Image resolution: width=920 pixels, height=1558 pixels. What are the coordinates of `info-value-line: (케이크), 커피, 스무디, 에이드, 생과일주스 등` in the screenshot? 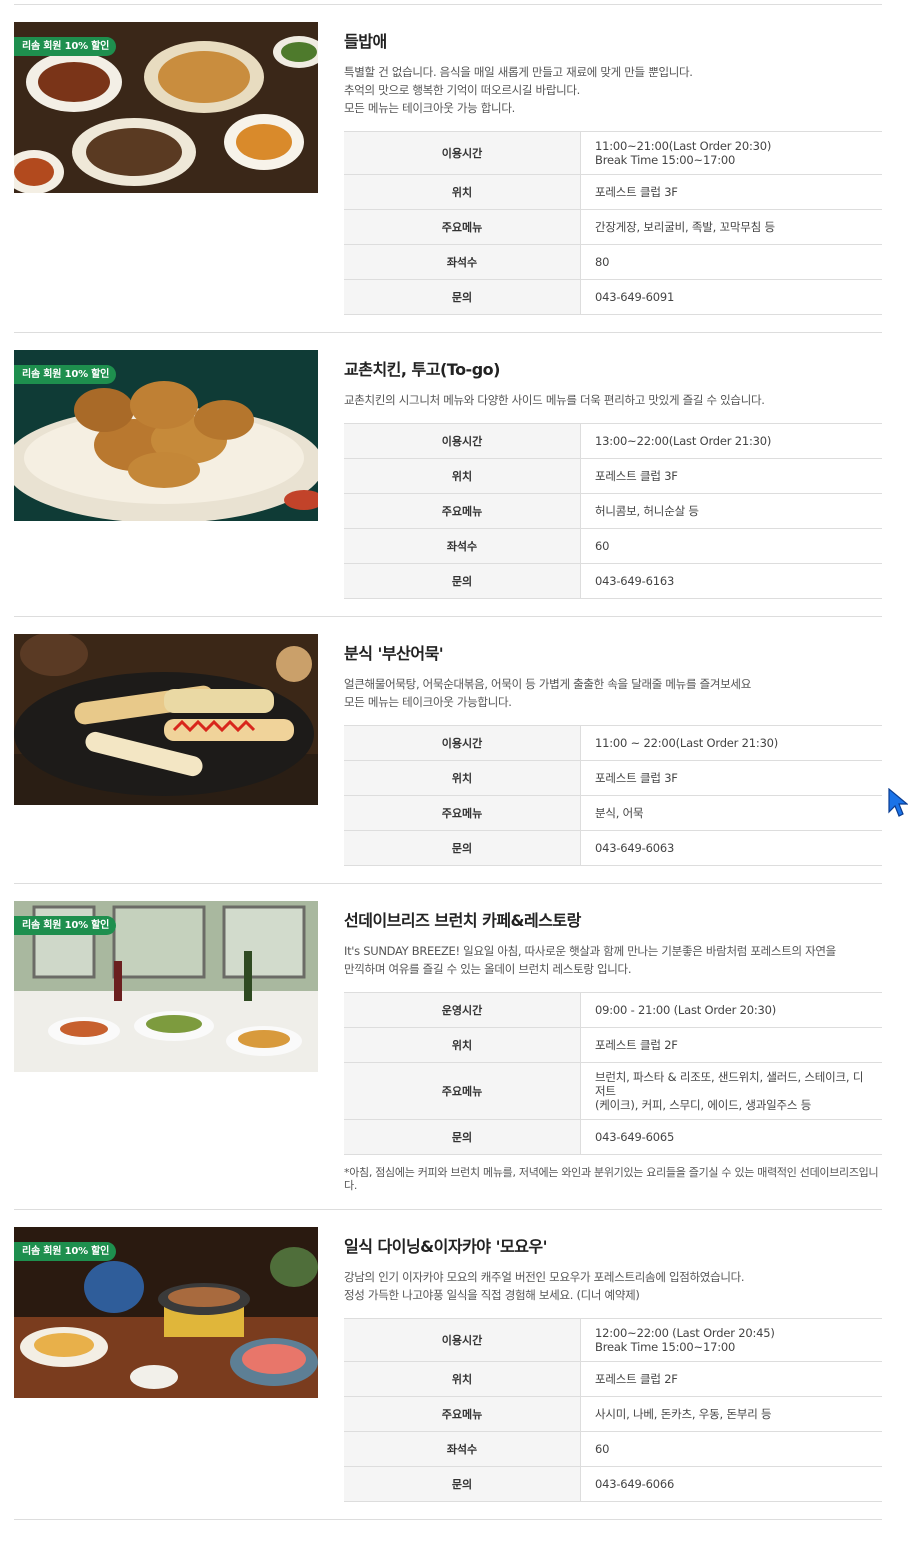 It's located at (703, 1105).